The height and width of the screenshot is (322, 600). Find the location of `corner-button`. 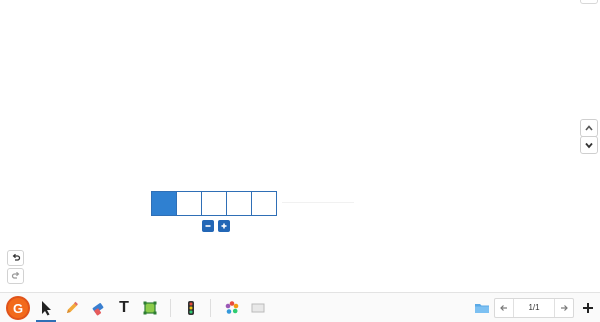

corner-button is located at coordinates (589, 2).